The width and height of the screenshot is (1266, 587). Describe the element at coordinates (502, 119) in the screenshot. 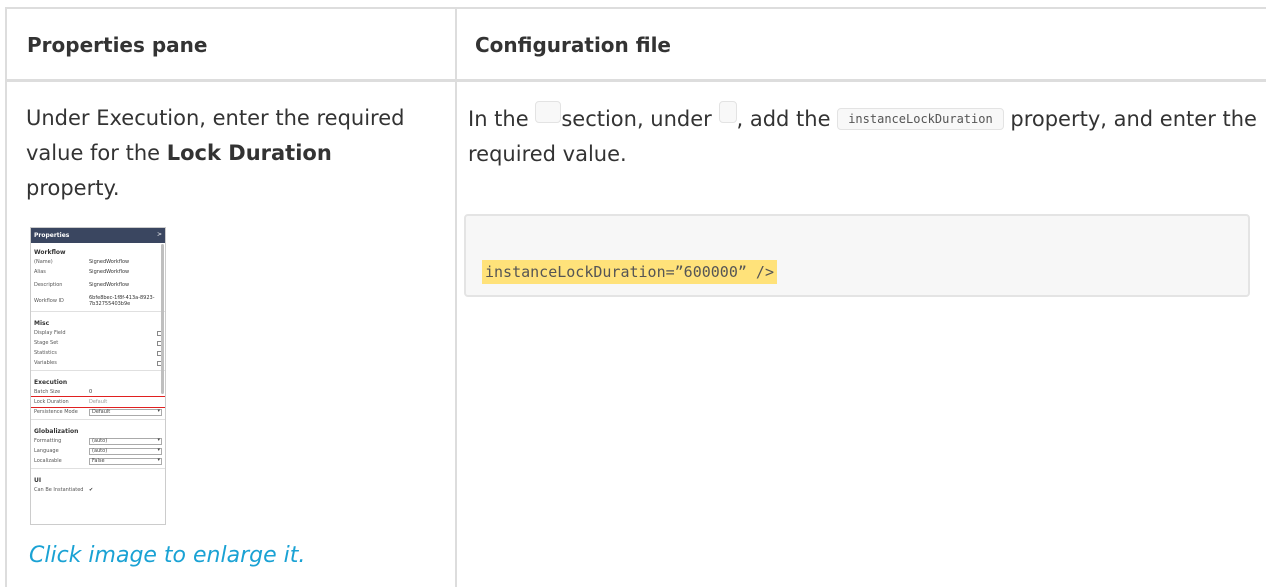

I see `instruction-text: In the` at that location.